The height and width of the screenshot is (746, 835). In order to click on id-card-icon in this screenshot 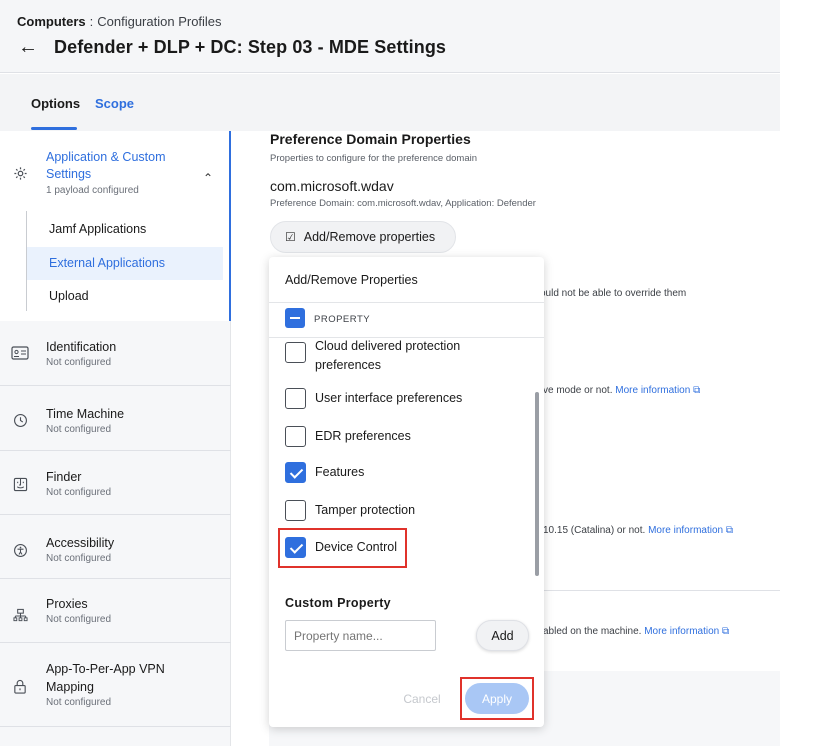, I will do `click(20, 353)`.